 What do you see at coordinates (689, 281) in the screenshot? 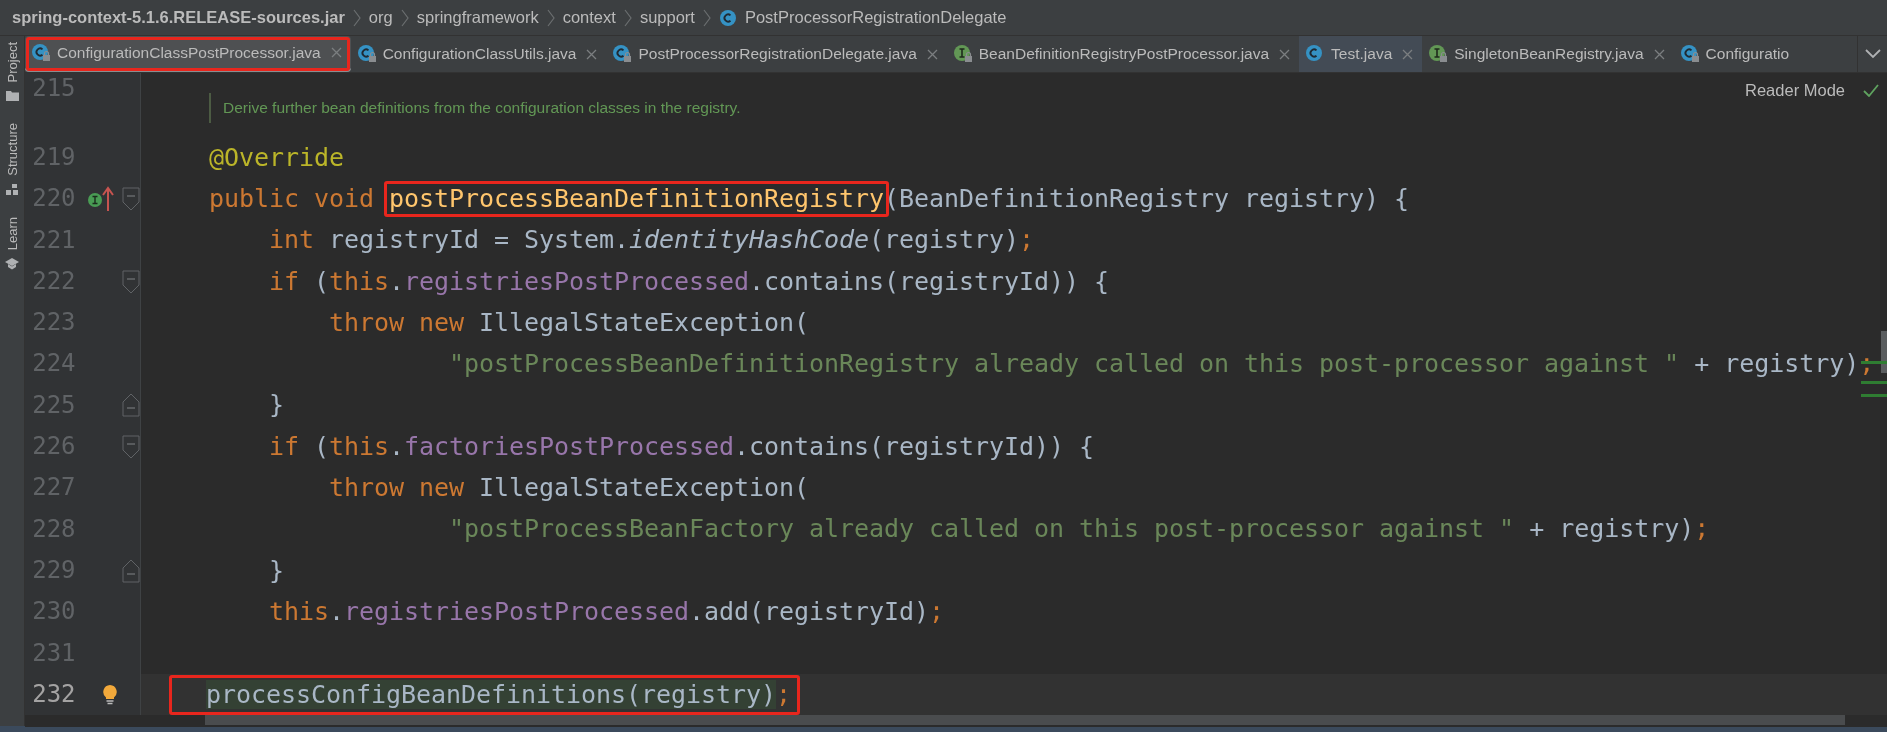
I see `code-line: if (this.registriesPostProcessed.contains(registryId)) {` at bounding box center [689, 281].